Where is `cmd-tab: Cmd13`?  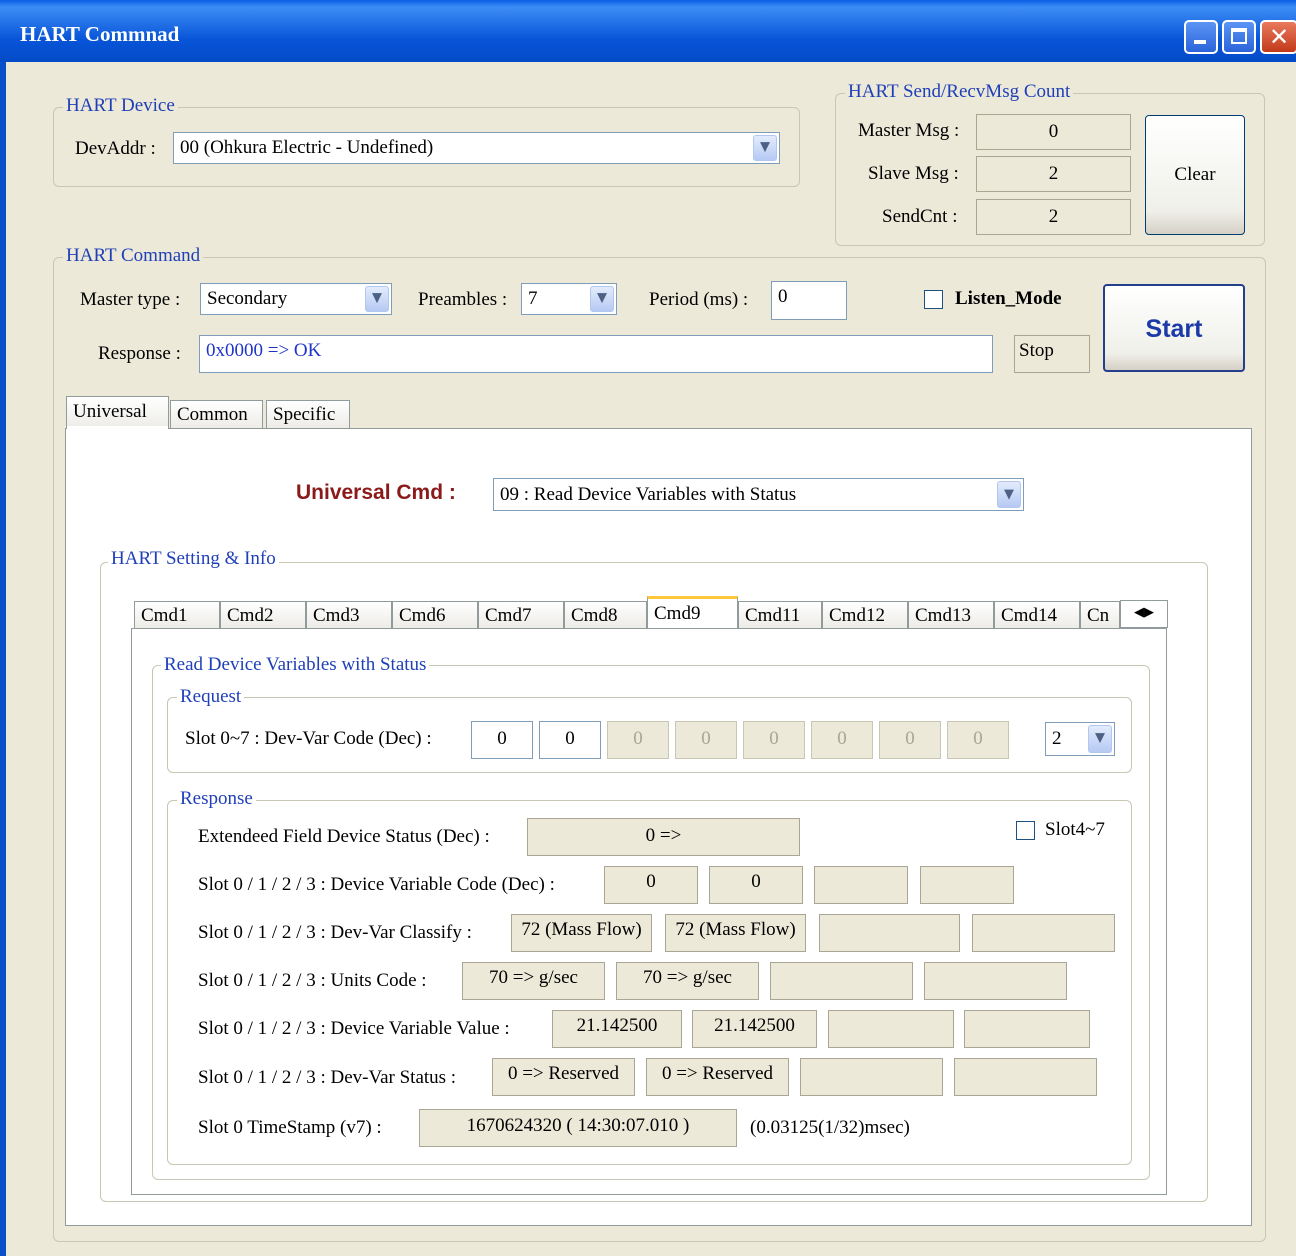 cmd-tab: Cmd13 is located at coordinates (951, 615).